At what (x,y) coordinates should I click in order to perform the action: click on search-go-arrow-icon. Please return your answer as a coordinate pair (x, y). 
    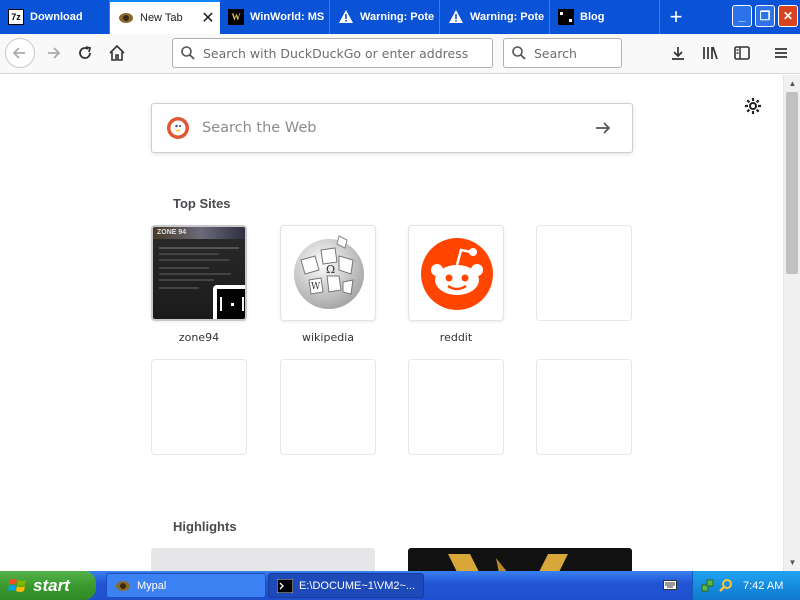
    Looking at the image, I should click on (603, 128).